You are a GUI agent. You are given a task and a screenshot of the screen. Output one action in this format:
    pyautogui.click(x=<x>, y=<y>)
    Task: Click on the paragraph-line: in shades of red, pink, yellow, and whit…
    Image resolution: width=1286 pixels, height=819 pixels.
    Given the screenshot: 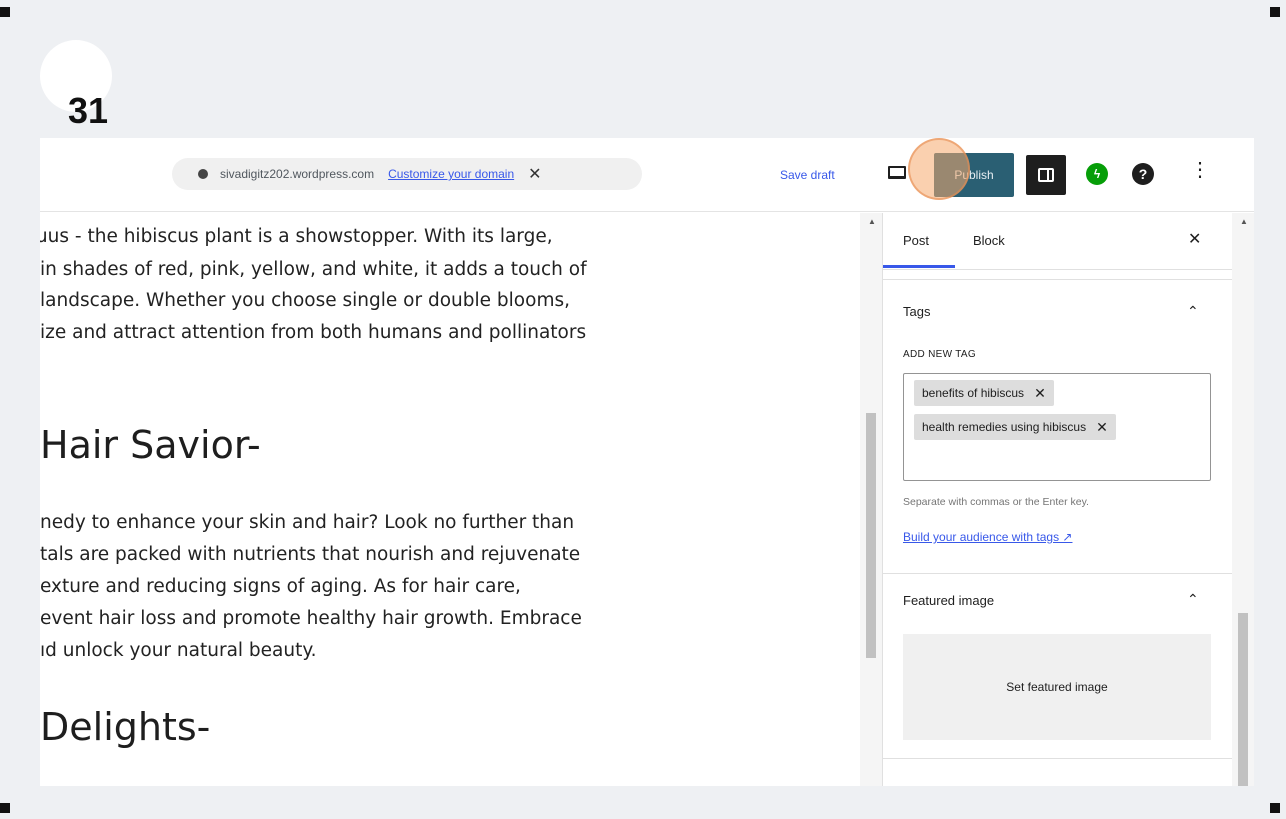 What is the action you would take?
    pyautogui.click(x=313, y=269)
    